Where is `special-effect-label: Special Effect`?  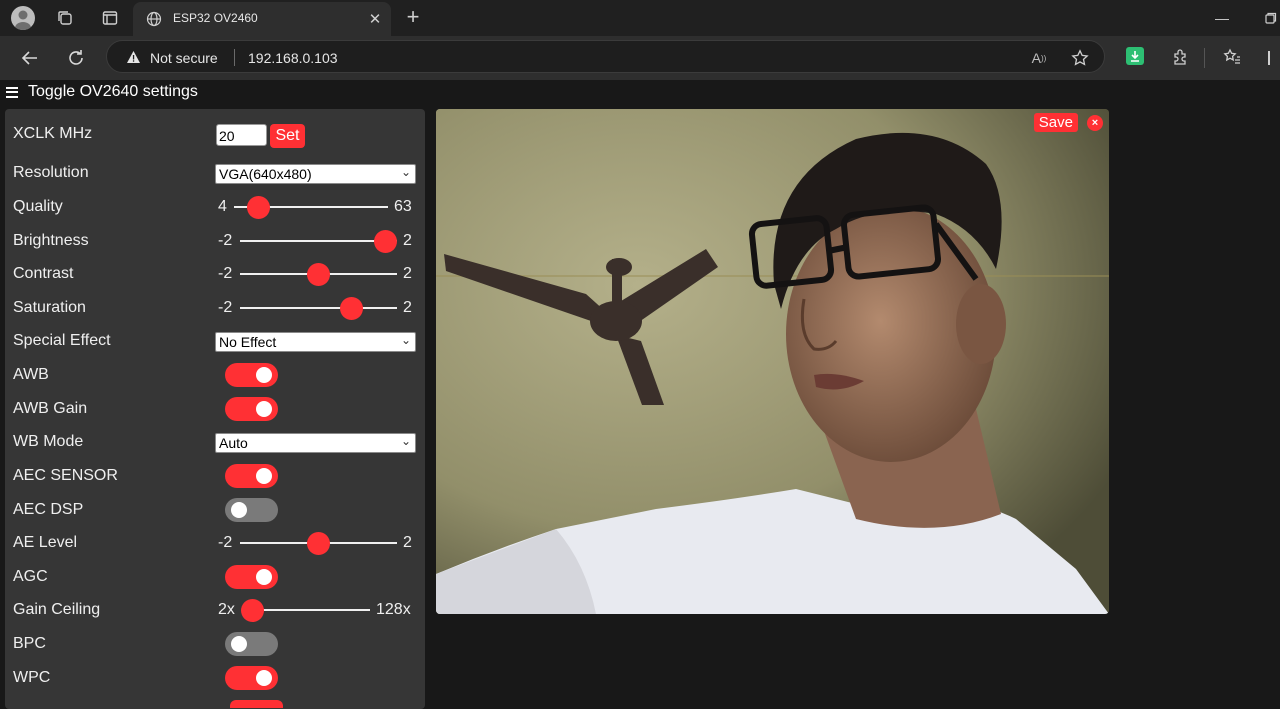
special-effect-label: Special Effect is located at coordinates (62, 340).